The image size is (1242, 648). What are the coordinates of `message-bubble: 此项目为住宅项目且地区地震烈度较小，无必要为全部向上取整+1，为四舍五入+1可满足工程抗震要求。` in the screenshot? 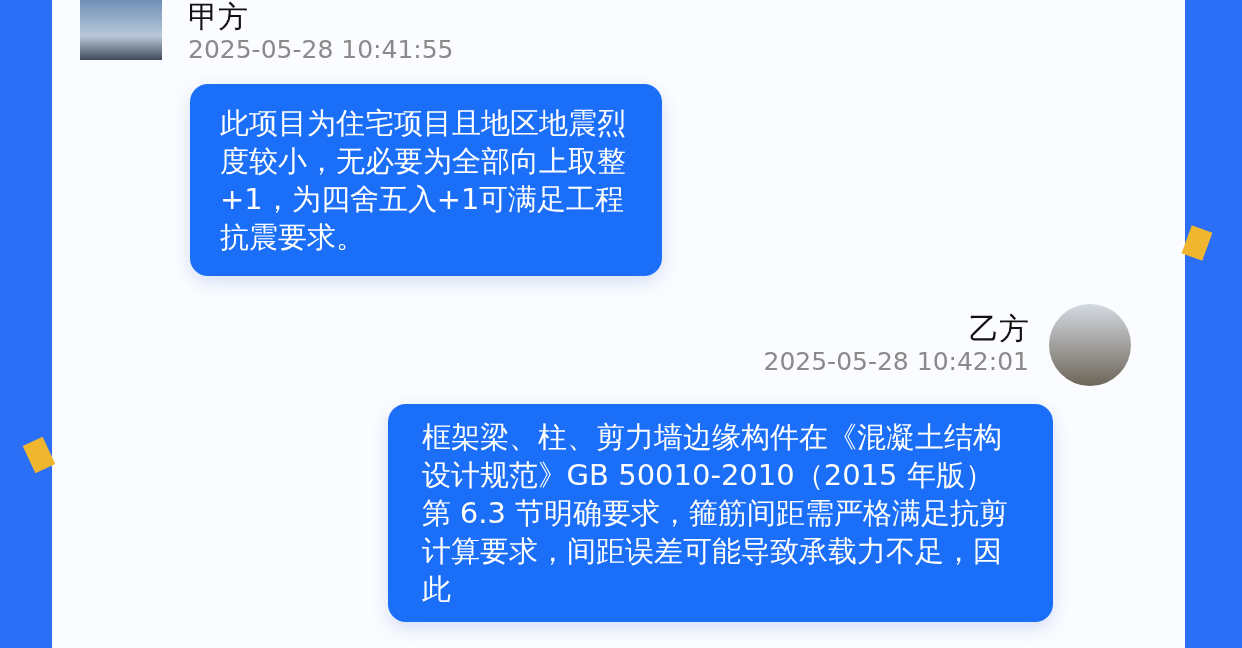 It's located at (426, 180).